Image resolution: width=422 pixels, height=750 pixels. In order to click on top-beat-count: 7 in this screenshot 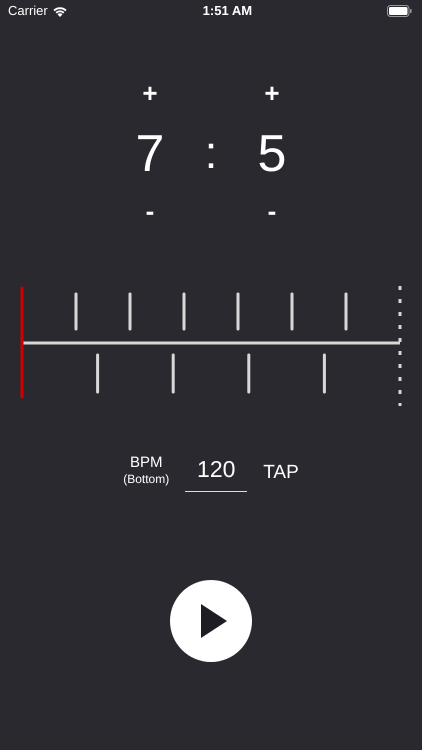, I will do `click(150, 154)`.